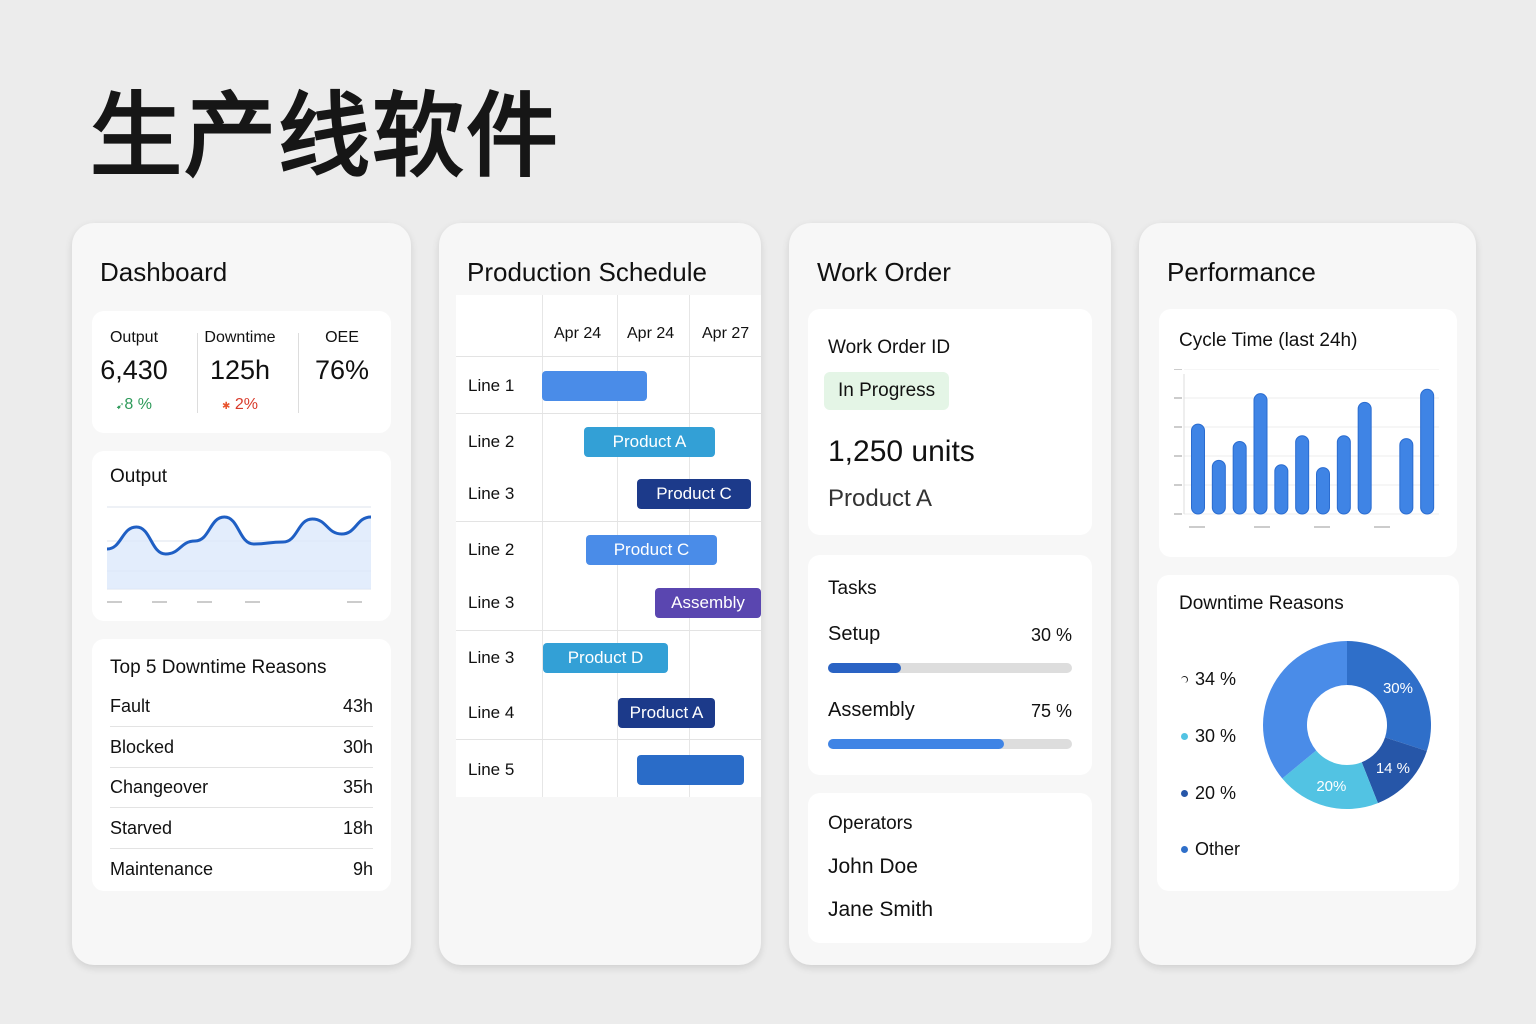 The image size is (1536, 1024). I want to click on page-title: 生产线软件, so click(325, 136).